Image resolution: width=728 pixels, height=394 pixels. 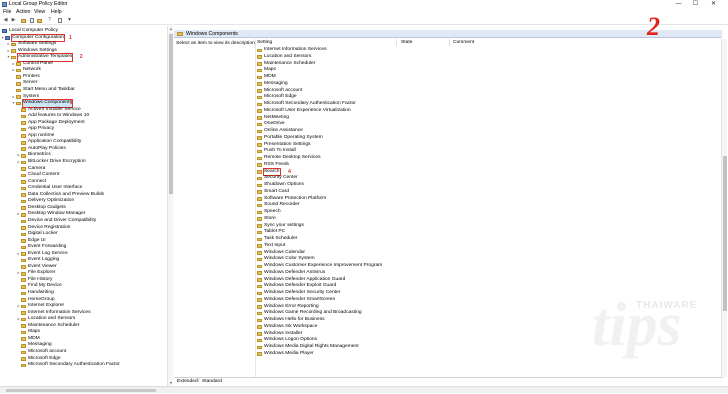 What do you see at coordinates (44, 260) in the screenshot?
I see `tree-item-label: Event Logging` at bounding box center [44, 260].